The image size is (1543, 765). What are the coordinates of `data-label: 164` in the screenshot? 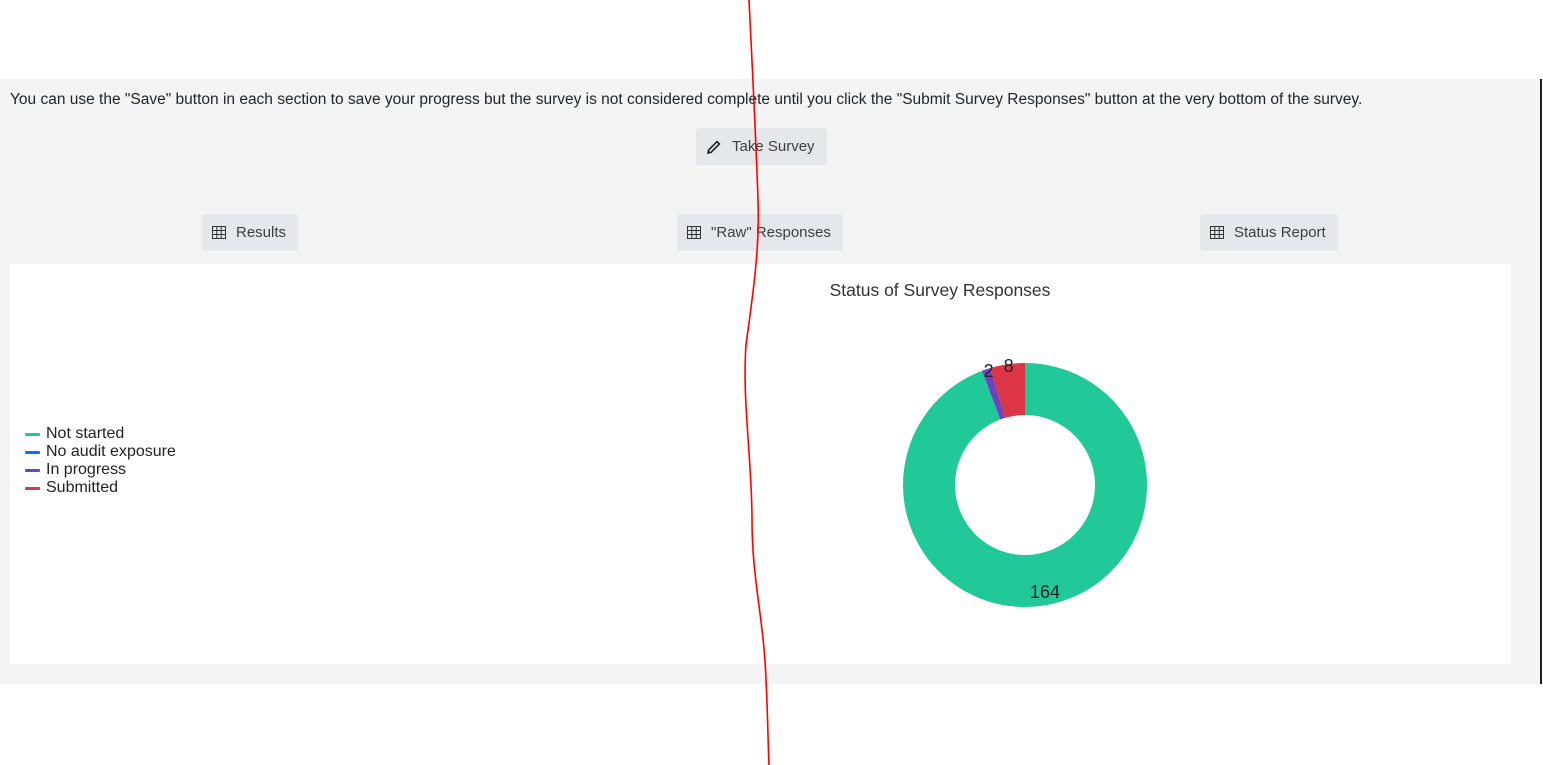 It's located at (1045, 592).